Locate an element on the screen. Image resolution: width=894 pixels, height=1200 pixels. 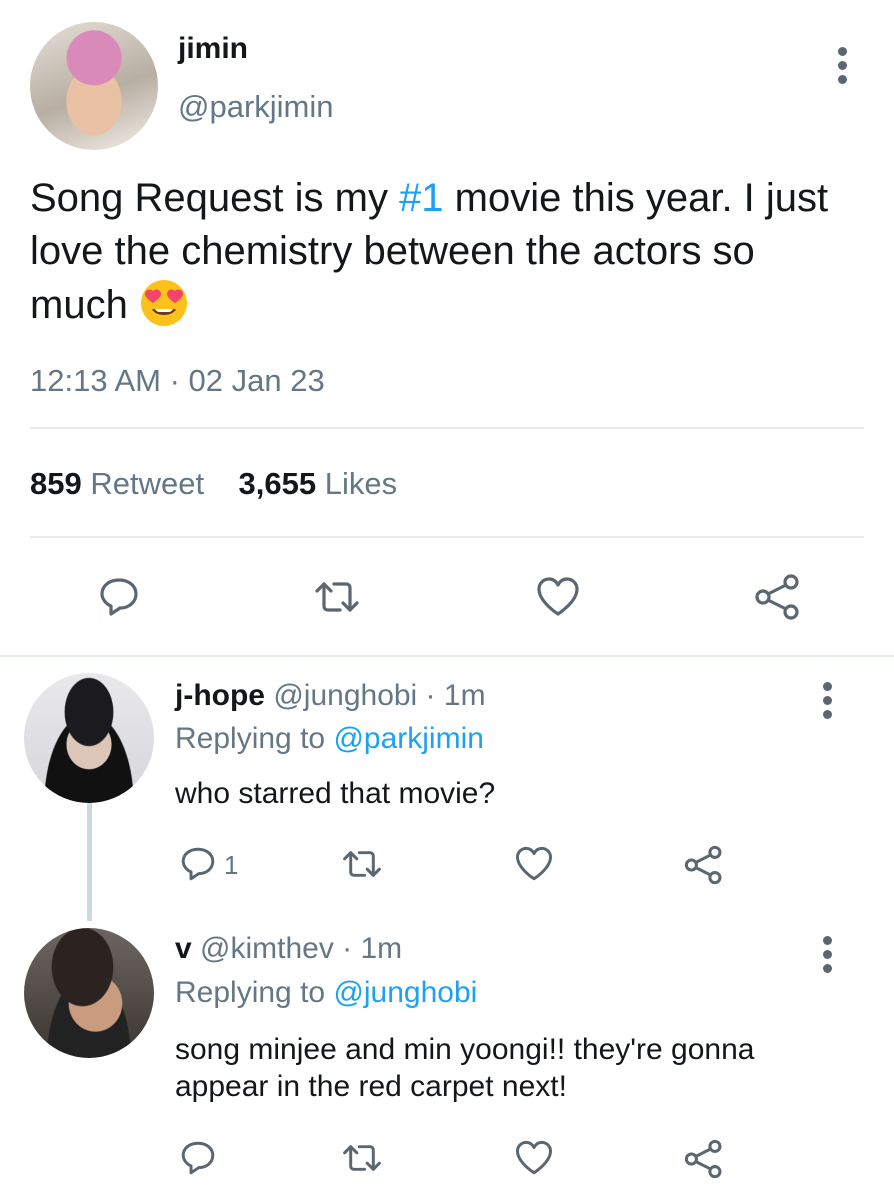
tweet-stats: 859 Retweet 3,655 Likes is located at coordinates (213, 484).